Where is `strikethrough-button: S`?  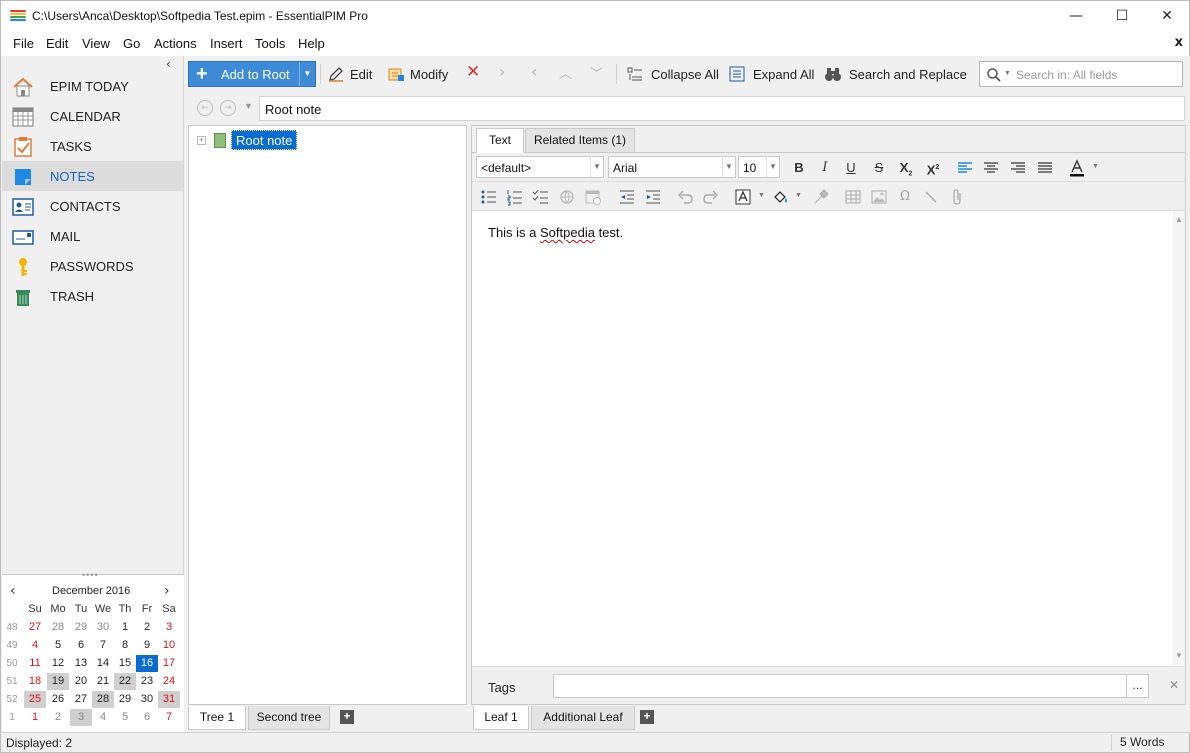
strikethrough-button: S is located at coordinates (879, 168).